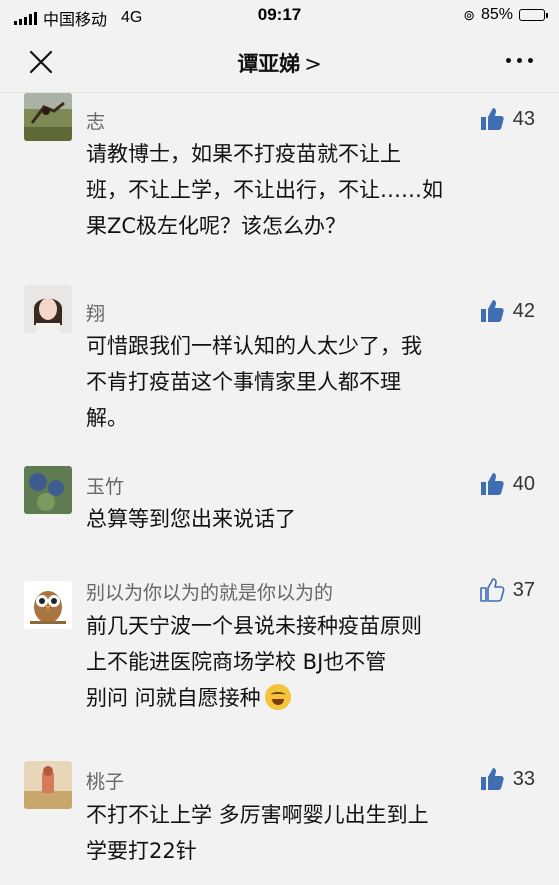 The image size is (559, 885). I want to click on comment-line: 上不能进医院商场学校 BJ也不管, so click(236, 662).